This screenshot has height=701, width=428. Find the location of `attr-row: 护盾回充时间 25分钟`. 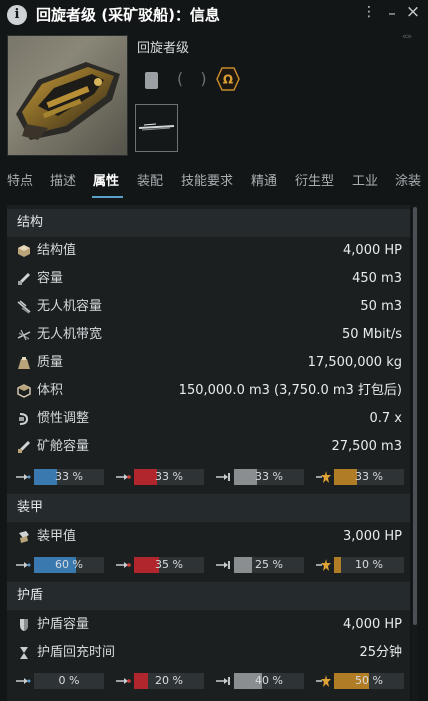

attr-row: 护盾回充时间 25分钟 is located at coordinates (208, 653).